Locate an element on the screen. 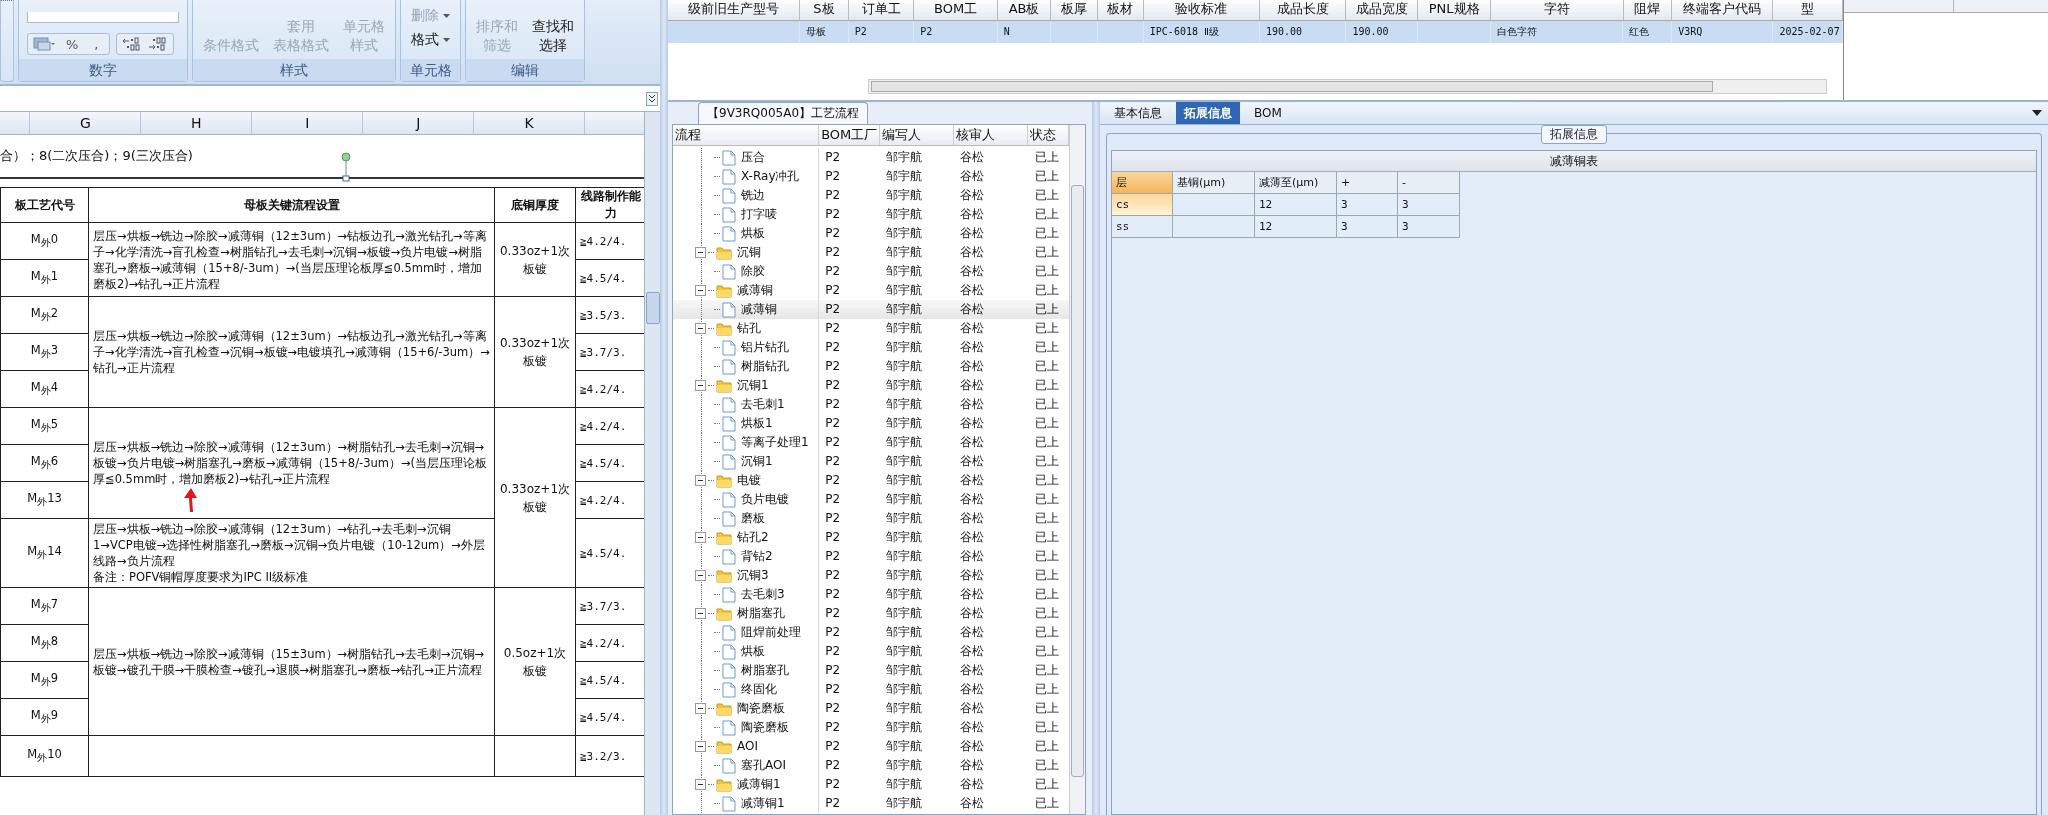 The height and width of the screenshot is (815, 2048). tab: 拓展信息 is located at coordinates (1208, 113).